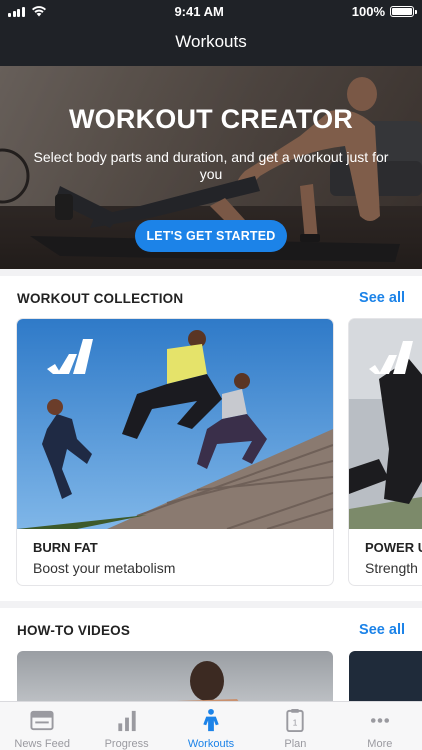 Image resolution: width=422 pixels, height=750 pixels. Describe the element at coordinates (38, 11) in the screenshot. I see `wifi-icon` at that location.